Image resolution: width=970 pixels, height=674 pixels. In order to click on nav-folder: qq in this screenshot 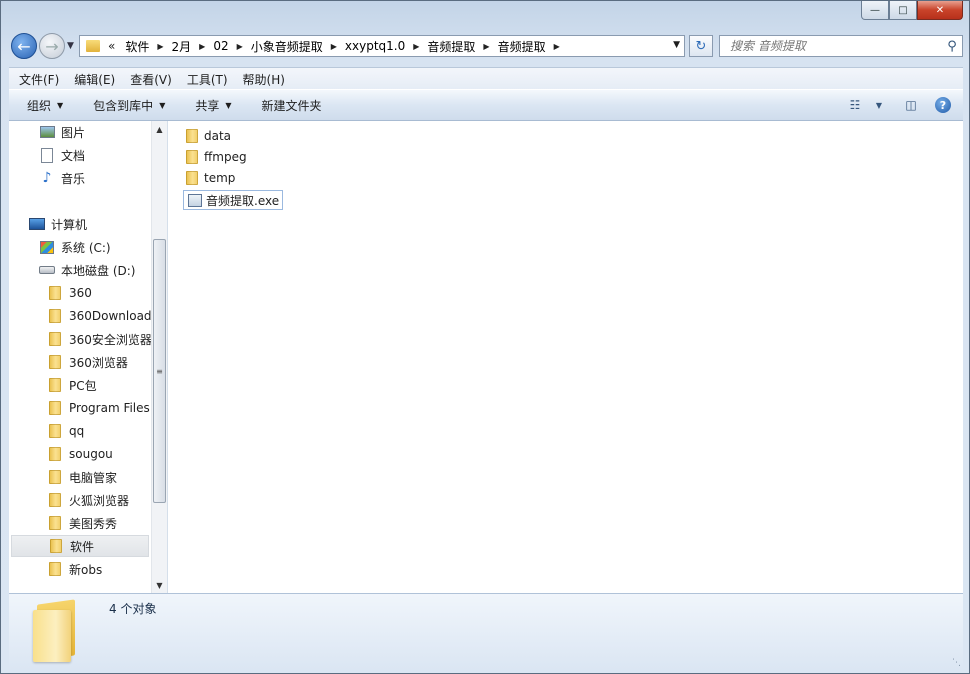, I will do `click(66, 431)`.